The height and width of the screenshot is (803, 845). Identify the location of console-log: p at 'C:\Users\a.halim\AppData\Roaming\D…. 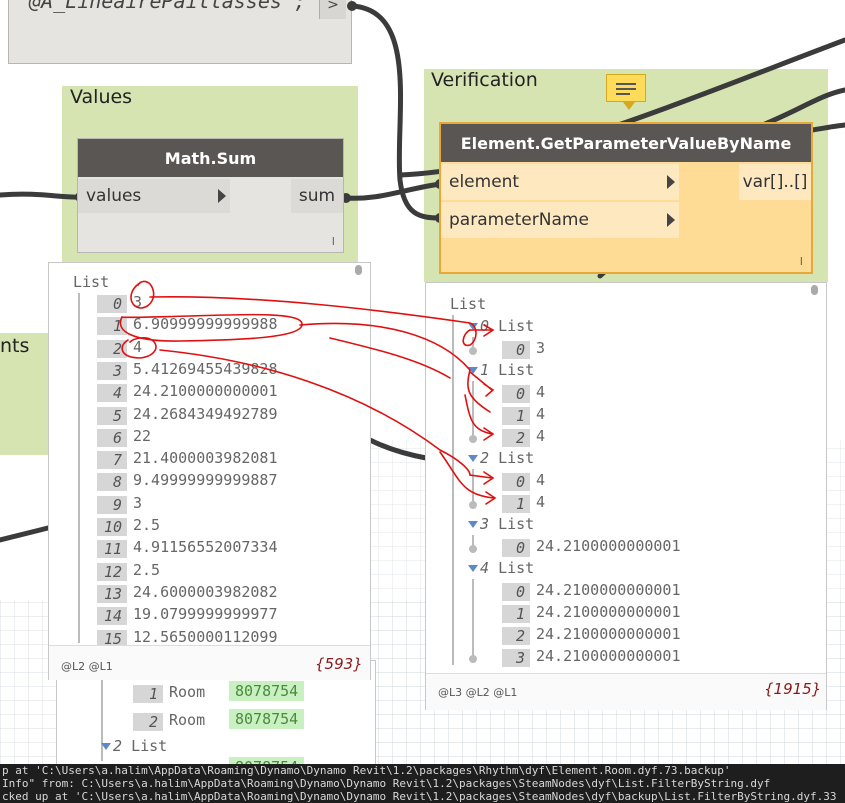
(422, 783).